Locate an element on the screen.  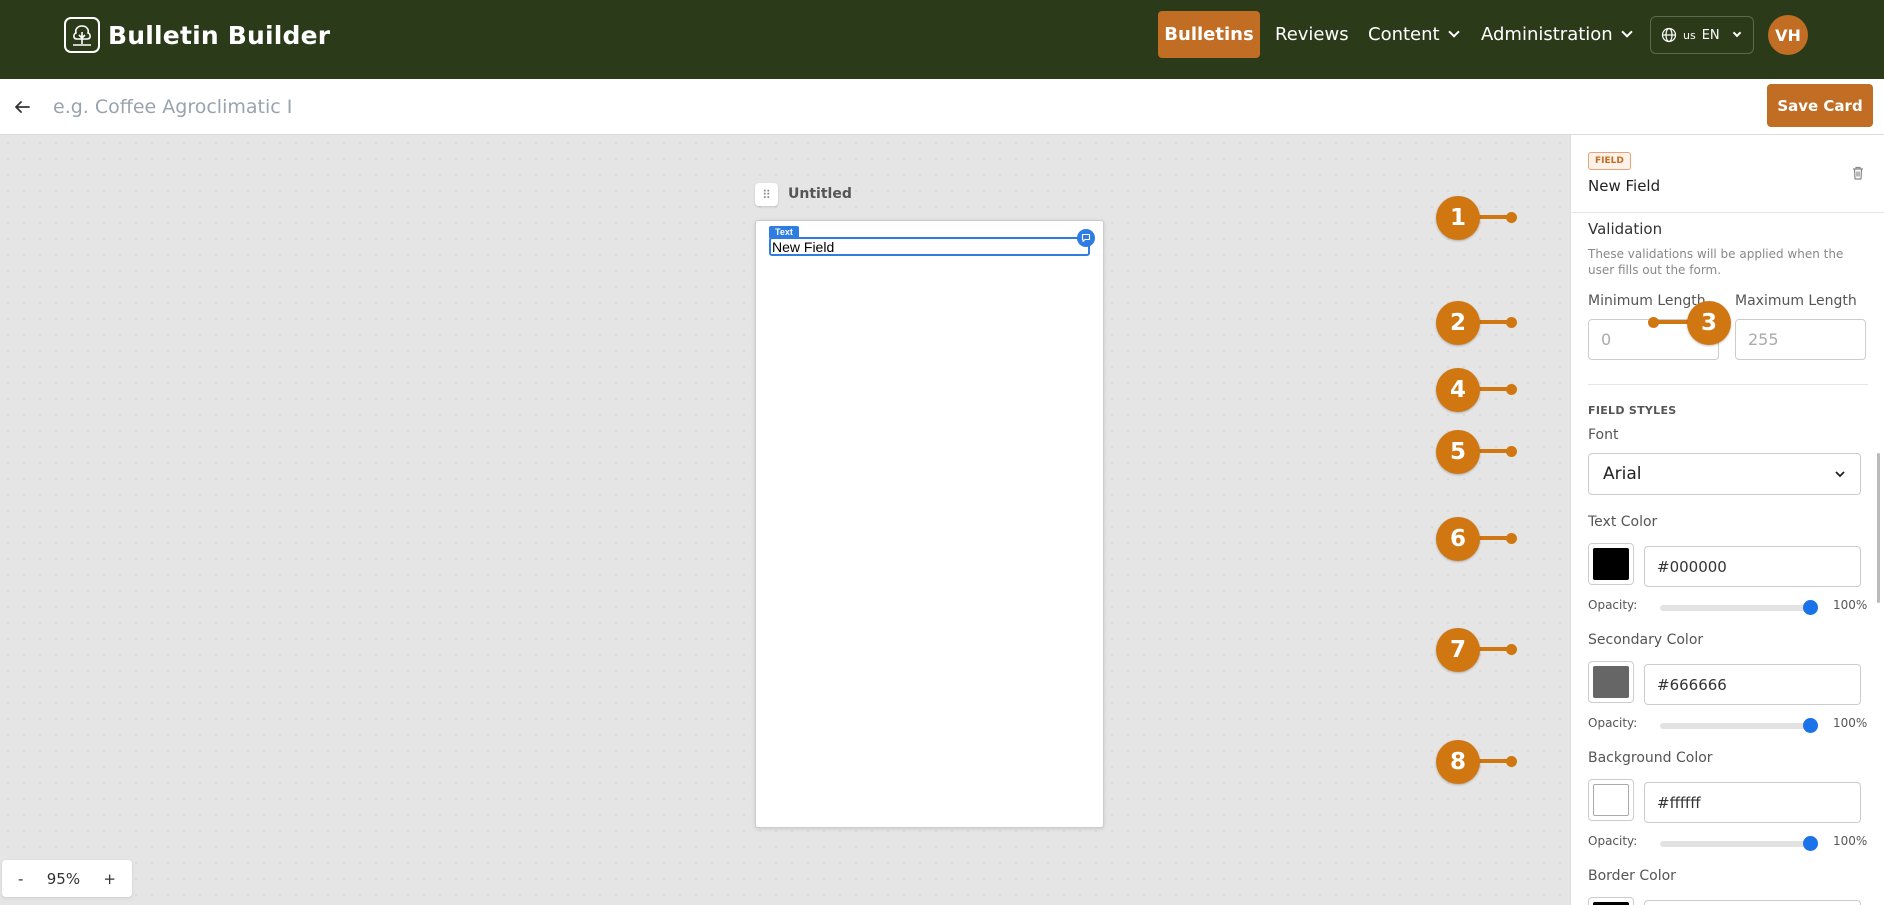
bulletin-logo-icon is located at coordinates (82, 35).